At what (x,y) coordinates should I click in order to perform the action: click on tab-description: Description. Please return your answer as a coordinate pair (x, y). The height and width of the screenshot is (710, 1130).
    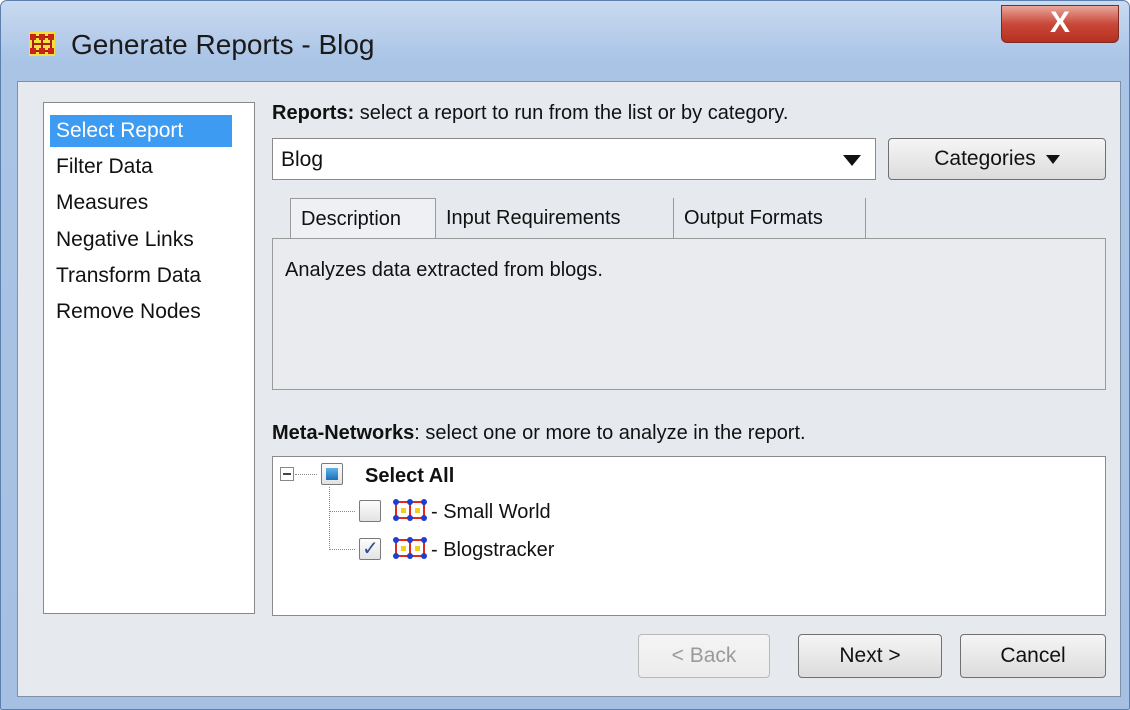
    Looking at the image, I should click on (363, 219).